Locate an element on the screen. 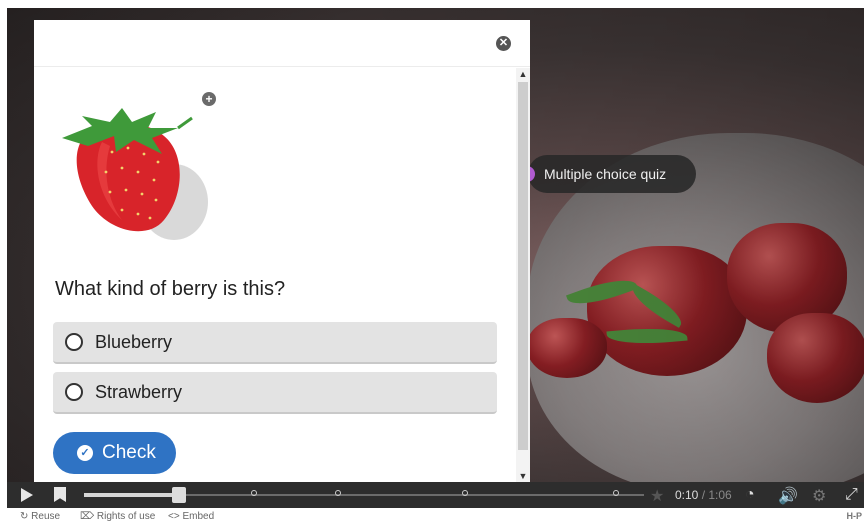 This screenshot has width=864, height=524. code-icon: <> is located at coordinates (175, 516).